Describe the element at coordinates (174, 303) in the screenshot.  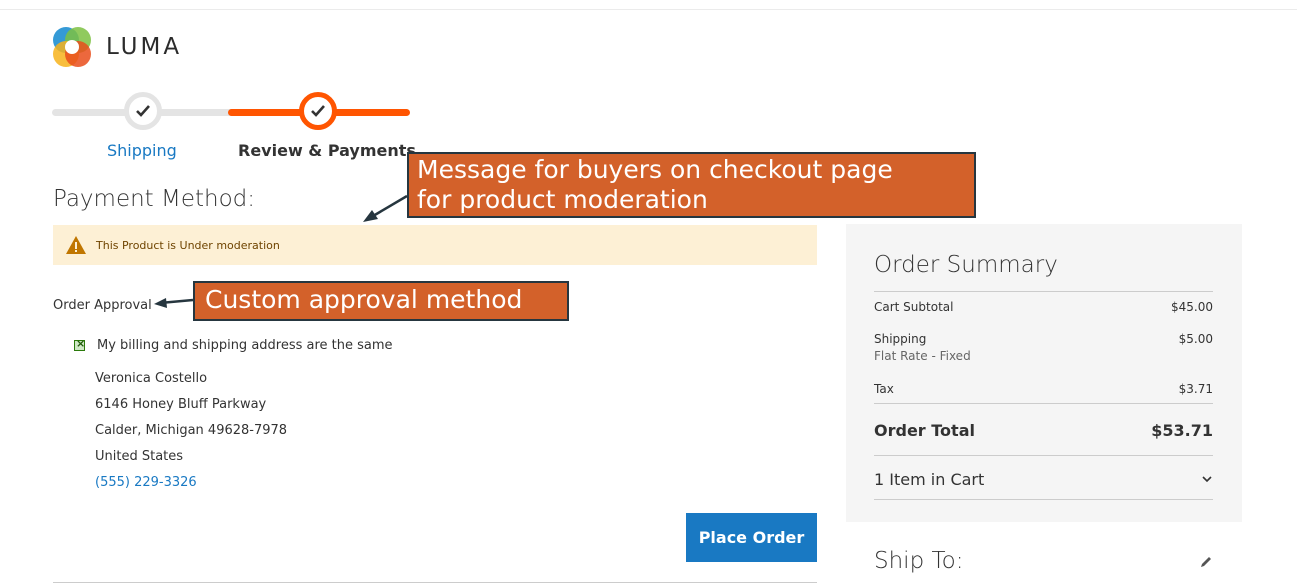
I see `annotation-arrow-approval` at that location.